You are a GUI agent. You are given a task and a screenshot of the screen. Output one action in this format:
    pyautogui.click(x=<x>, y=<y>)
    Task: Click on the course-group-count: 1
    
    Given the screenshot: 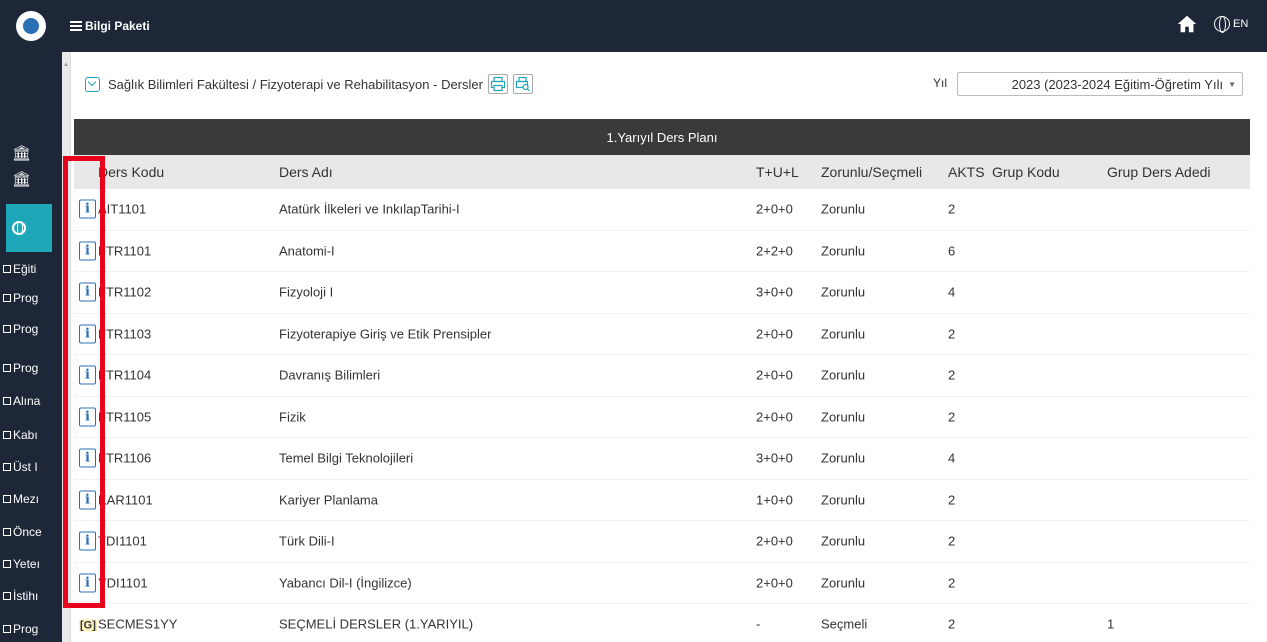 What is the action you would take?
    pyautogui.click(x=1111, y=624)
    